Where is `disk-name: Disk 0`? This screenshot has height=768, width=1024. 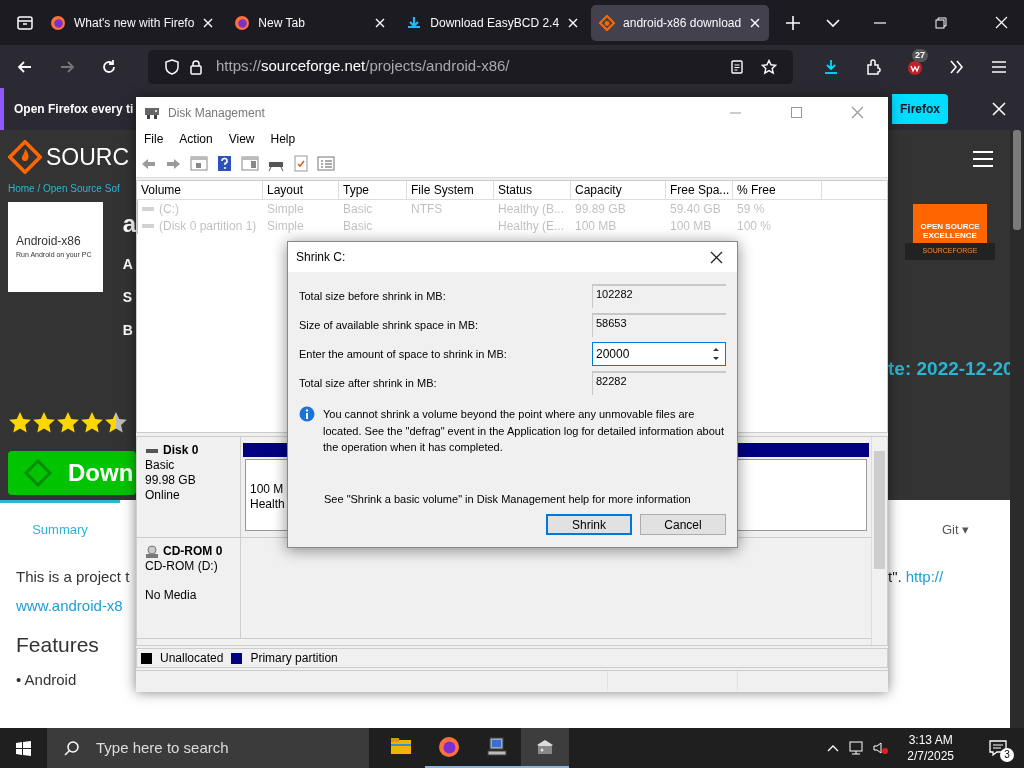
disk-name: Disk 0 is located at coordinates (181, 450).